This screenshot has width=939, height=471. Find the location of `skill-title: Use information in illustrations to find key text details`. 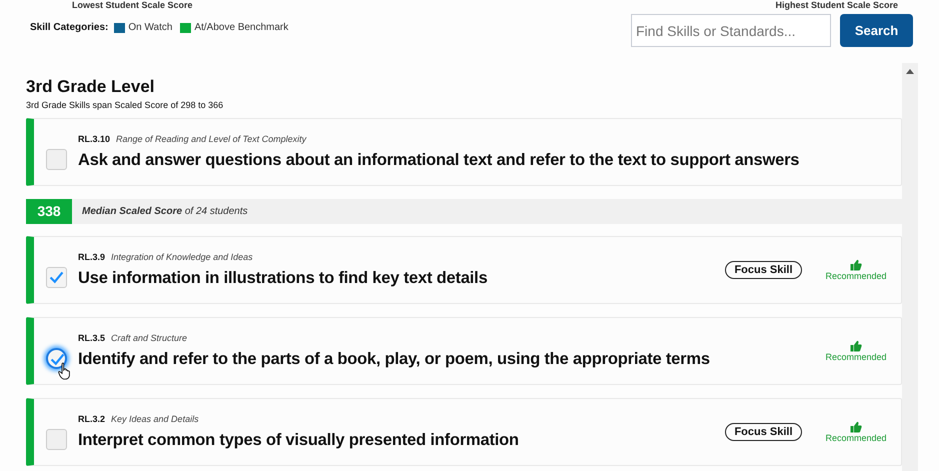

skill-title: Use information in illustrations to find key text details is located at coordinates (283, 278).